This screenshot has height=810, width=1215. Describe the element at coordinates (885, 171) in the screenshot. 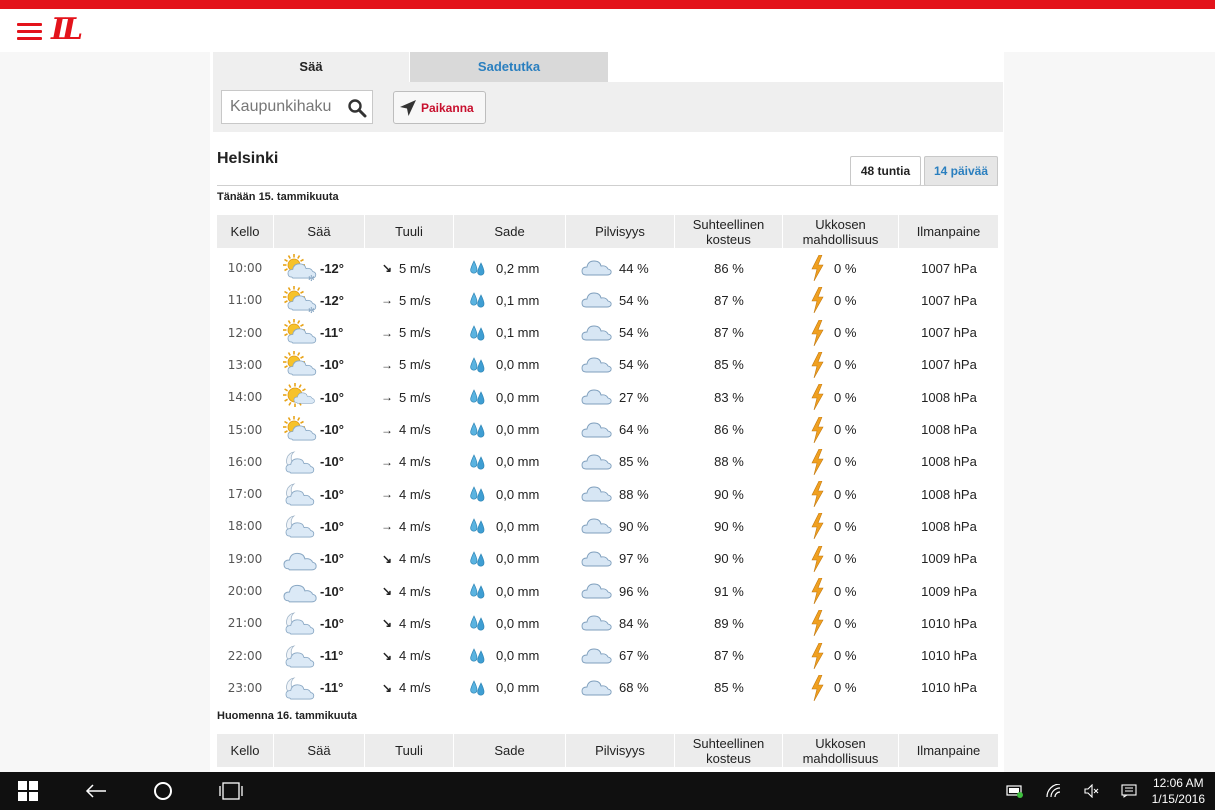

I see `range-48h-button: 48 tuntia` at that location.